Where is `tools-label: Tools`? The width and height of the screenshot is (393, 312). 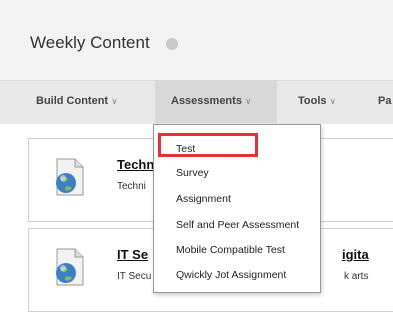
tools-label: Tools is located at coordinates (312, 101).